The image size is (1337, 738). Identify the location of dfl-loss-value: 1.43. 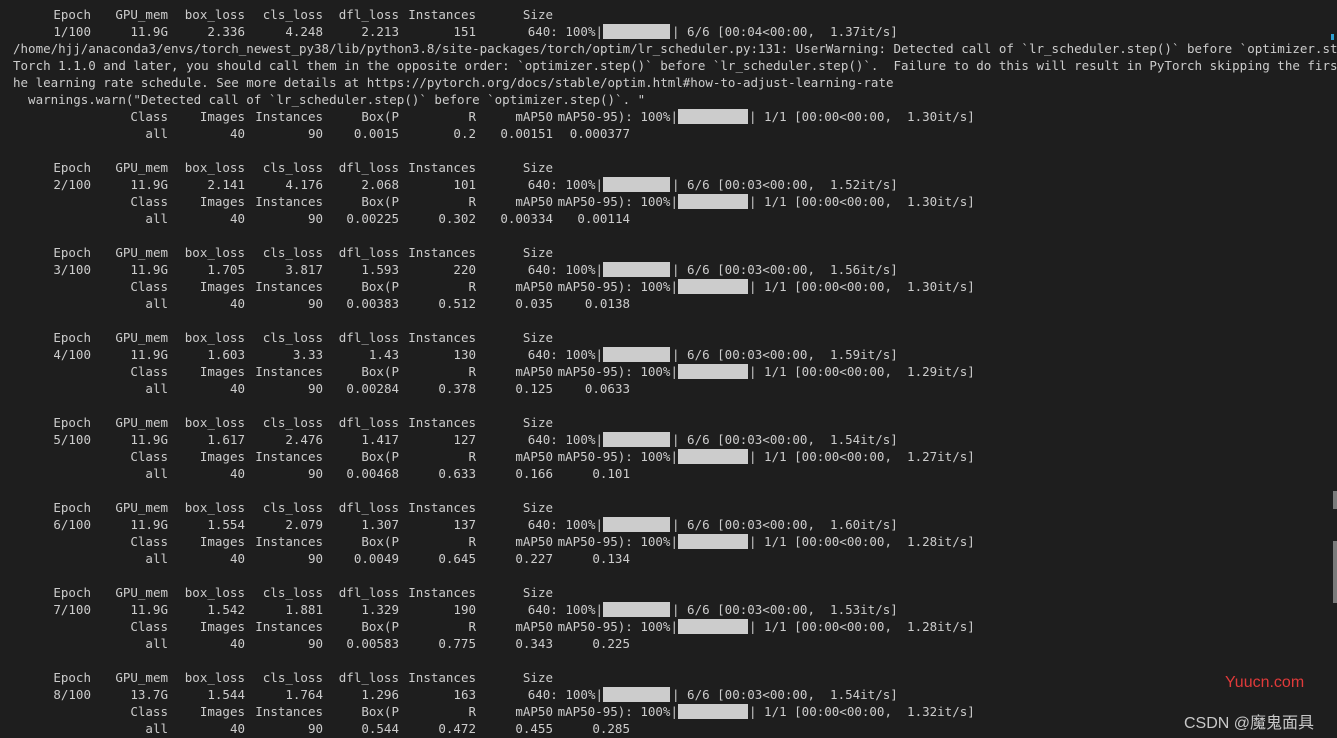
(383, 354).